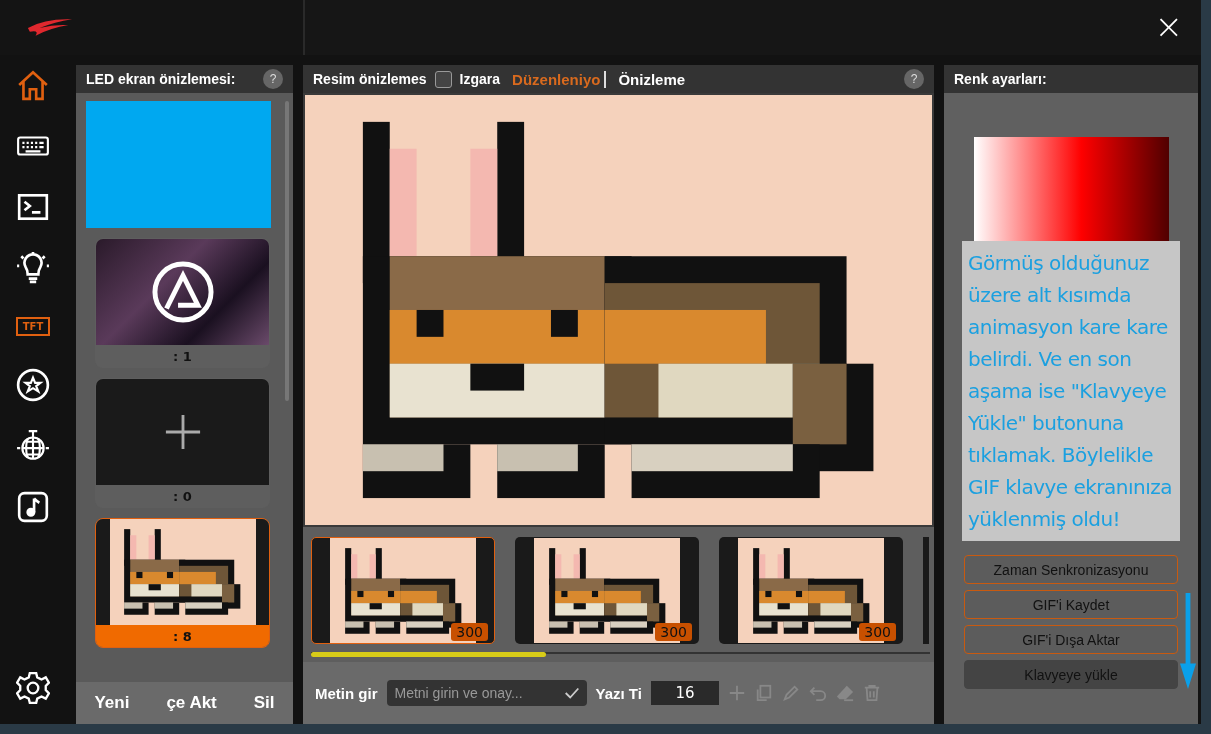 Image resolution: width=1211 pixels, height=734 pixels. I want to click on panel-title: Resim önizlemes, so click(370, 79).